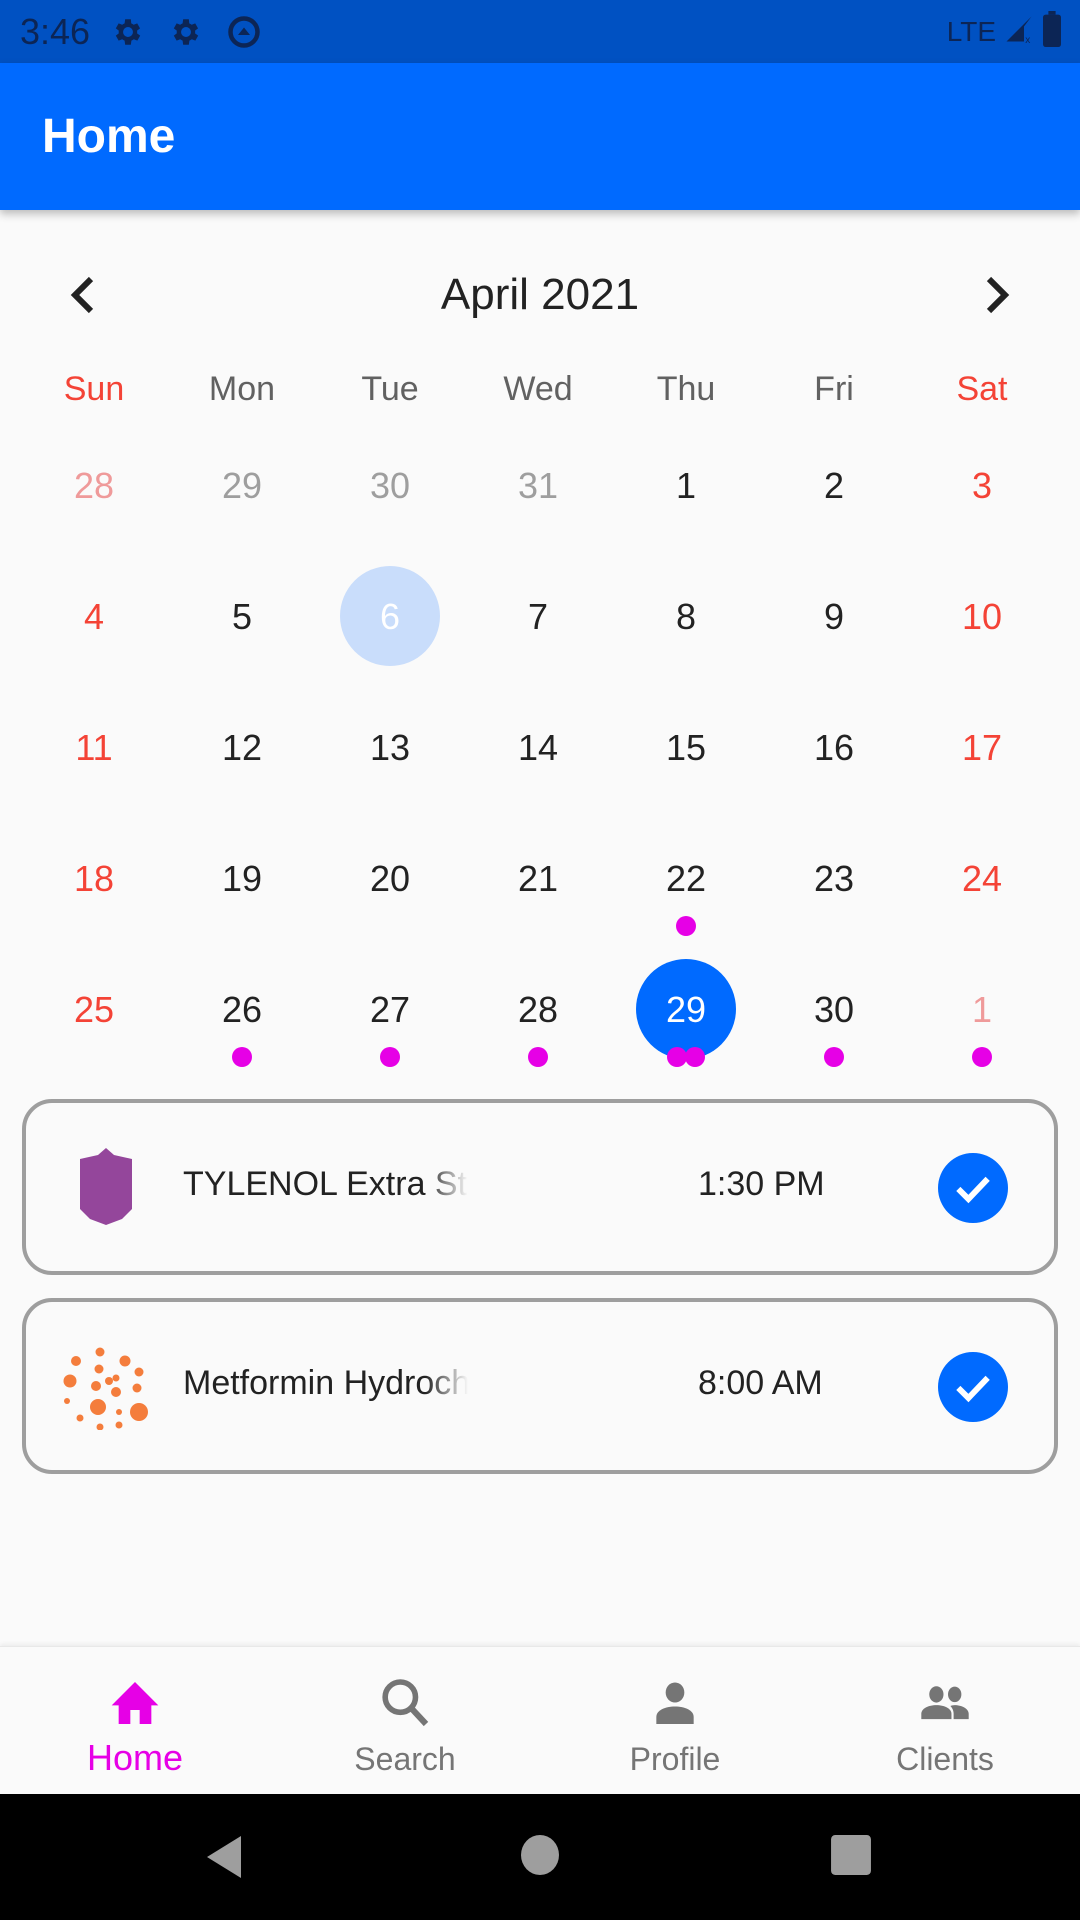 The width and height of the screenshot is (1080, 1920). What do you see at coordinates (675, 1703) in the screenshot?
I see `person-icon` at bounding box center [675, 1703].